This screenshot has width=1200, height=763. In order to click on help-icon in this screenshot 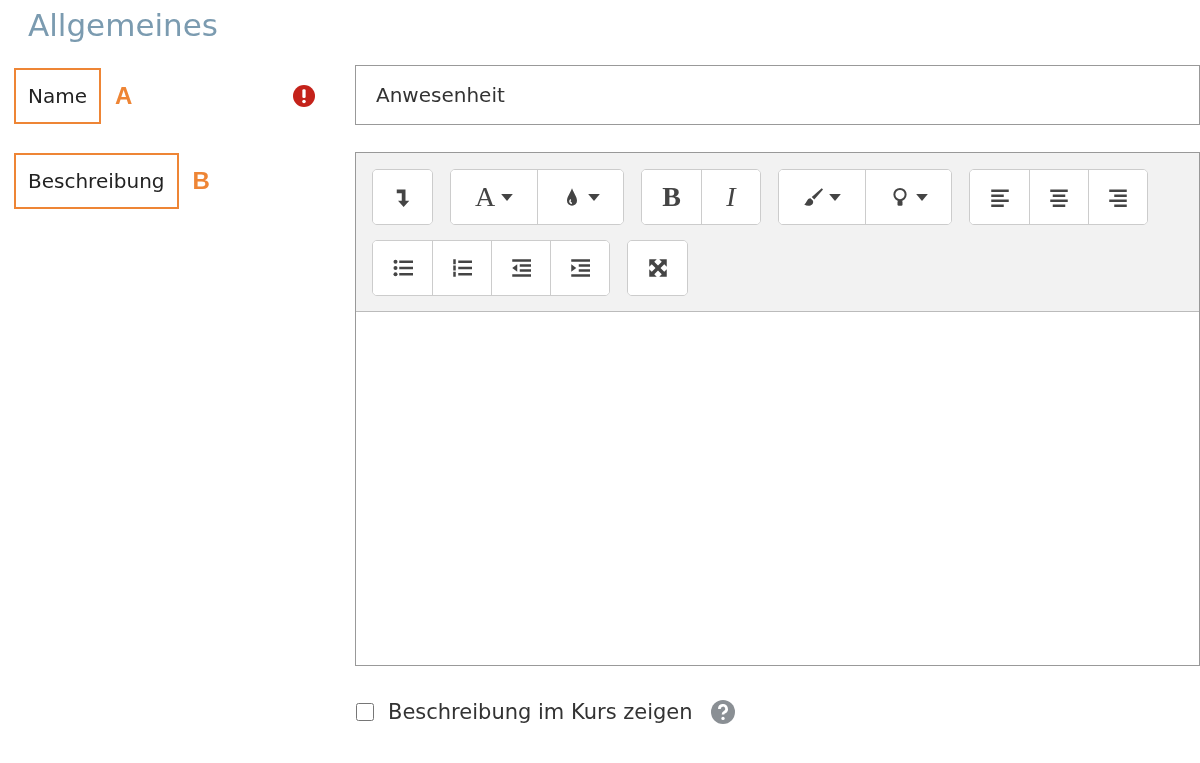, I will do `click(722, 712)`.